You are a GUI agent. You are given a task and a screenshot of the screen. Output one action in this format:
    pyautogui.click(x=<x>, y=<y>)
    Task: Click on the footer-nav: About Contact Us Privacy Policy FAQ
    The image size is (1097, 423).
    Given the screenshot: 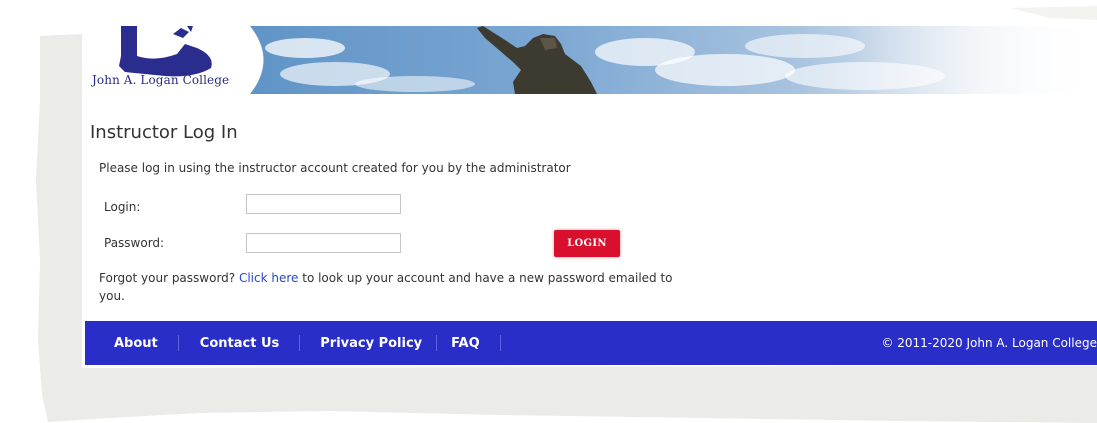 What is the action you would take?
    pyautogui.click(x=293, y=343)
    